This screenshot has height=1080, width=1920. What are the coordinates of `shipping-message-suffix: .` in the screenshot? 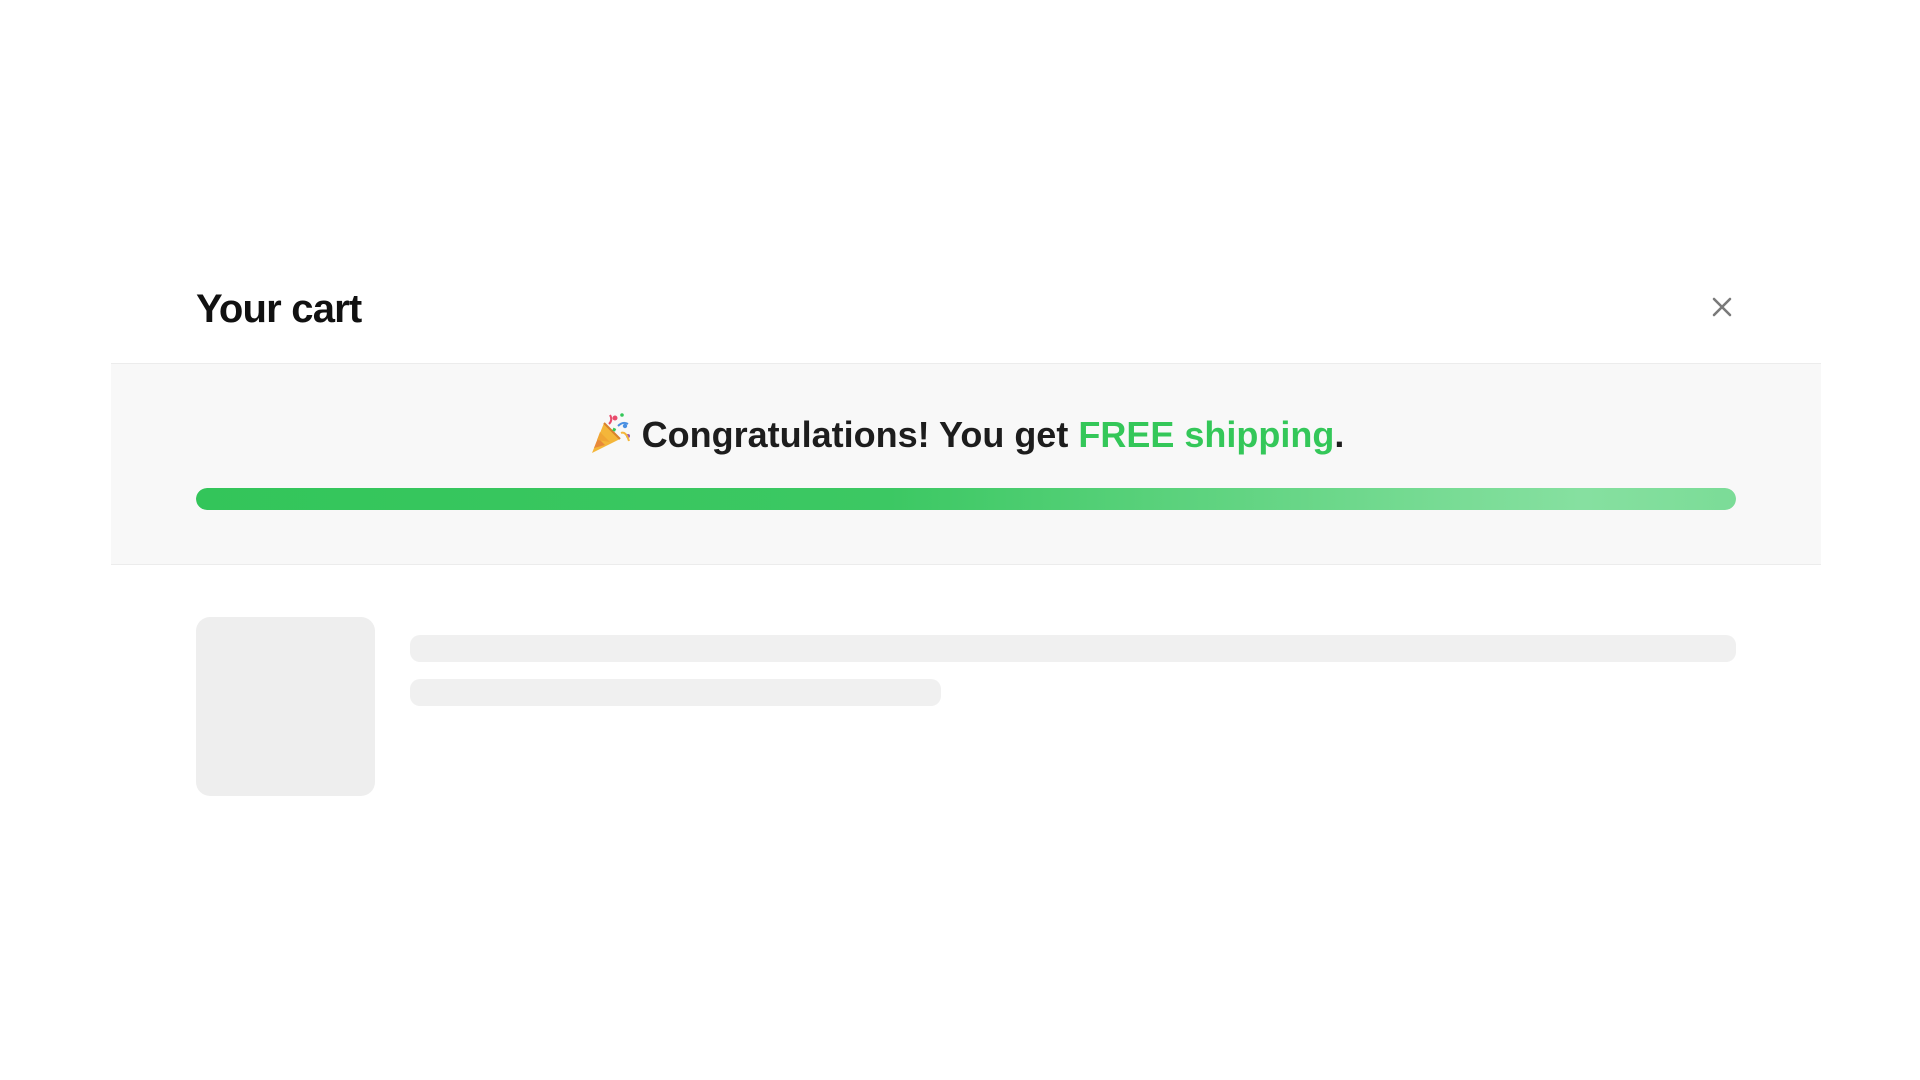 It's located at (1339, 434).